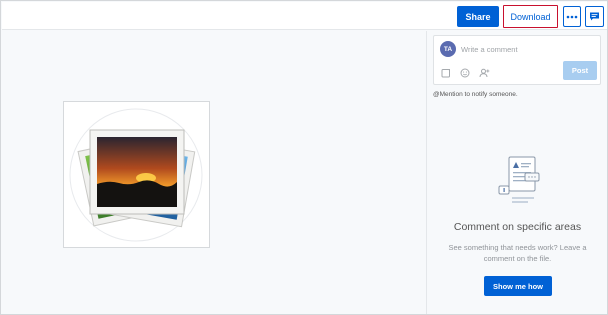  I want to click on emoji-button, so click(464, 72).